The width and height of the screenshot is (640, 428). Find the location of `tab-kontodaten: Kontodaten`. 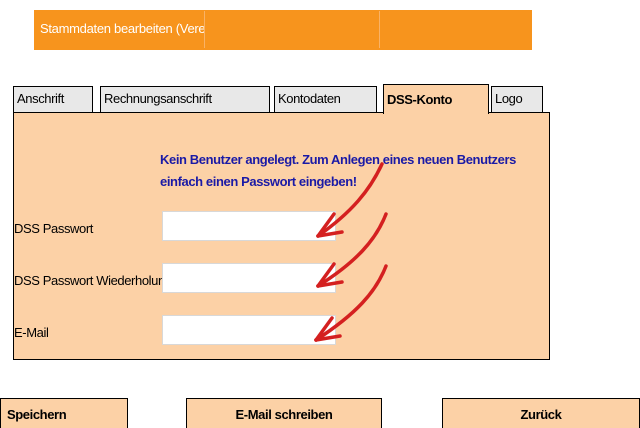

tab-kontodaten: Kontodaten is located at coordinates (325, 99).